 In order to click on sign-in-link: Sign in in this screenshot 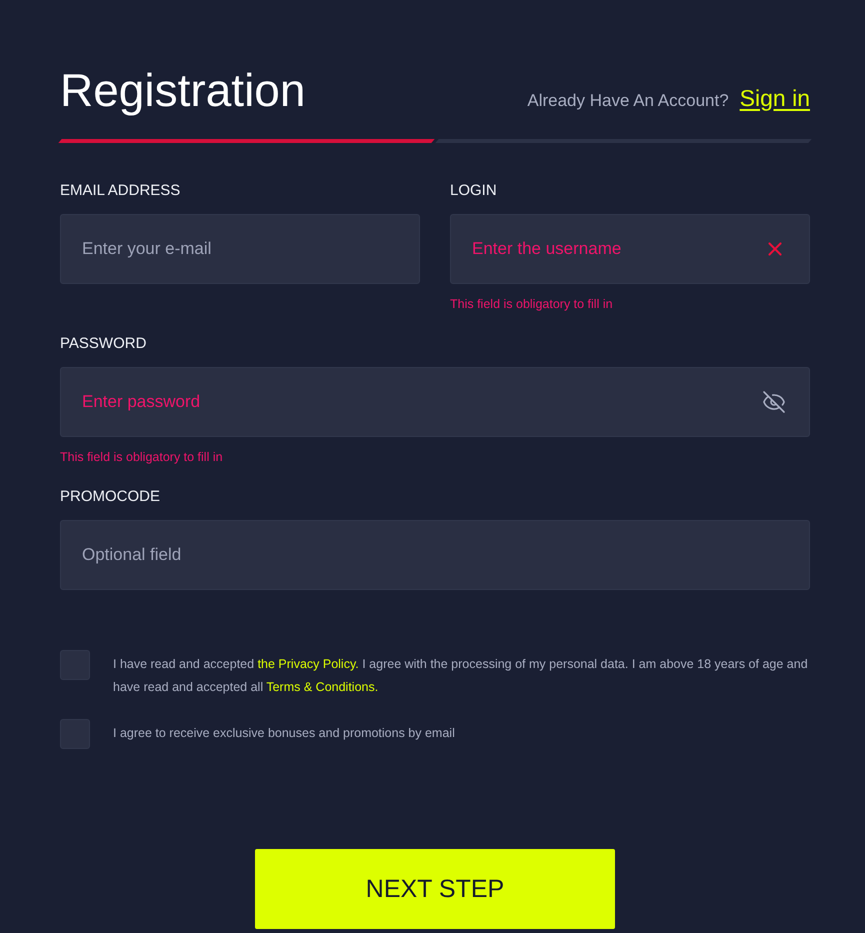, I will do `click(775, 98)`.